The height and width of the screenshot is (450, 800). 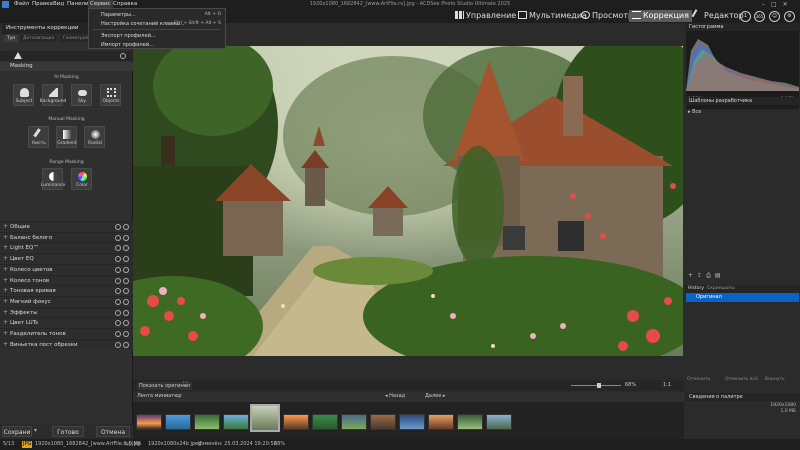 I want to click on person-icon: ☺, so click(x=774, y=16).